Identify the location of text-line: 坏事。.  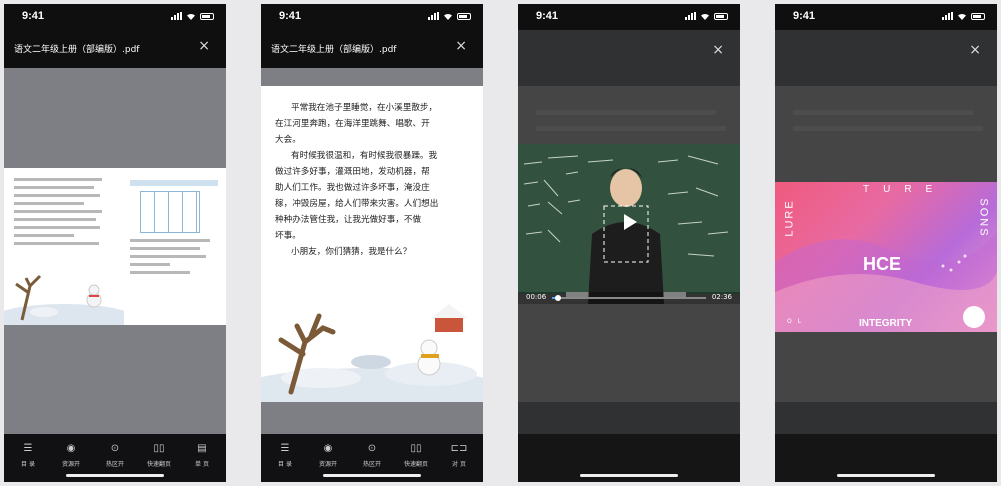
(288, 236).